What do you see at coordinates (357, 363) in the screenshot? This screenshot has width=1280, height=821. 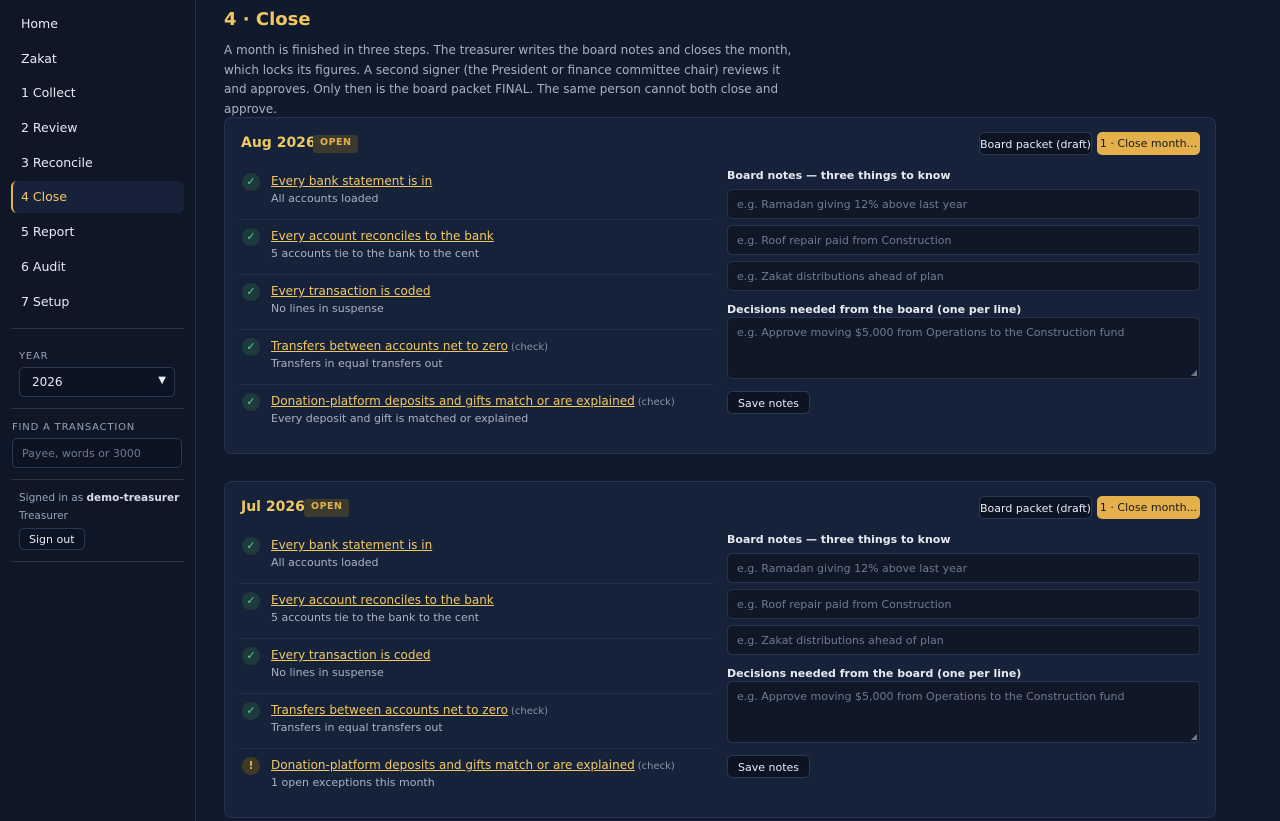 I see `checklist-item-detail: Transfers in equal transfers out` at bounding box center [357, 363].